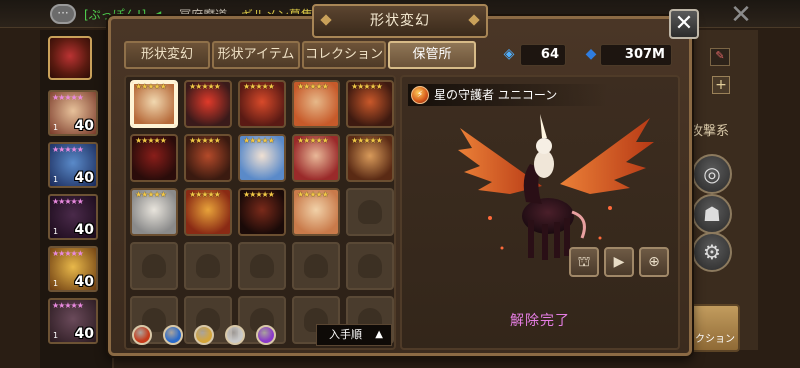  Describe the element at coordinates (636, 55) in the screenshot. I see `mana-count: 307M` at that location.